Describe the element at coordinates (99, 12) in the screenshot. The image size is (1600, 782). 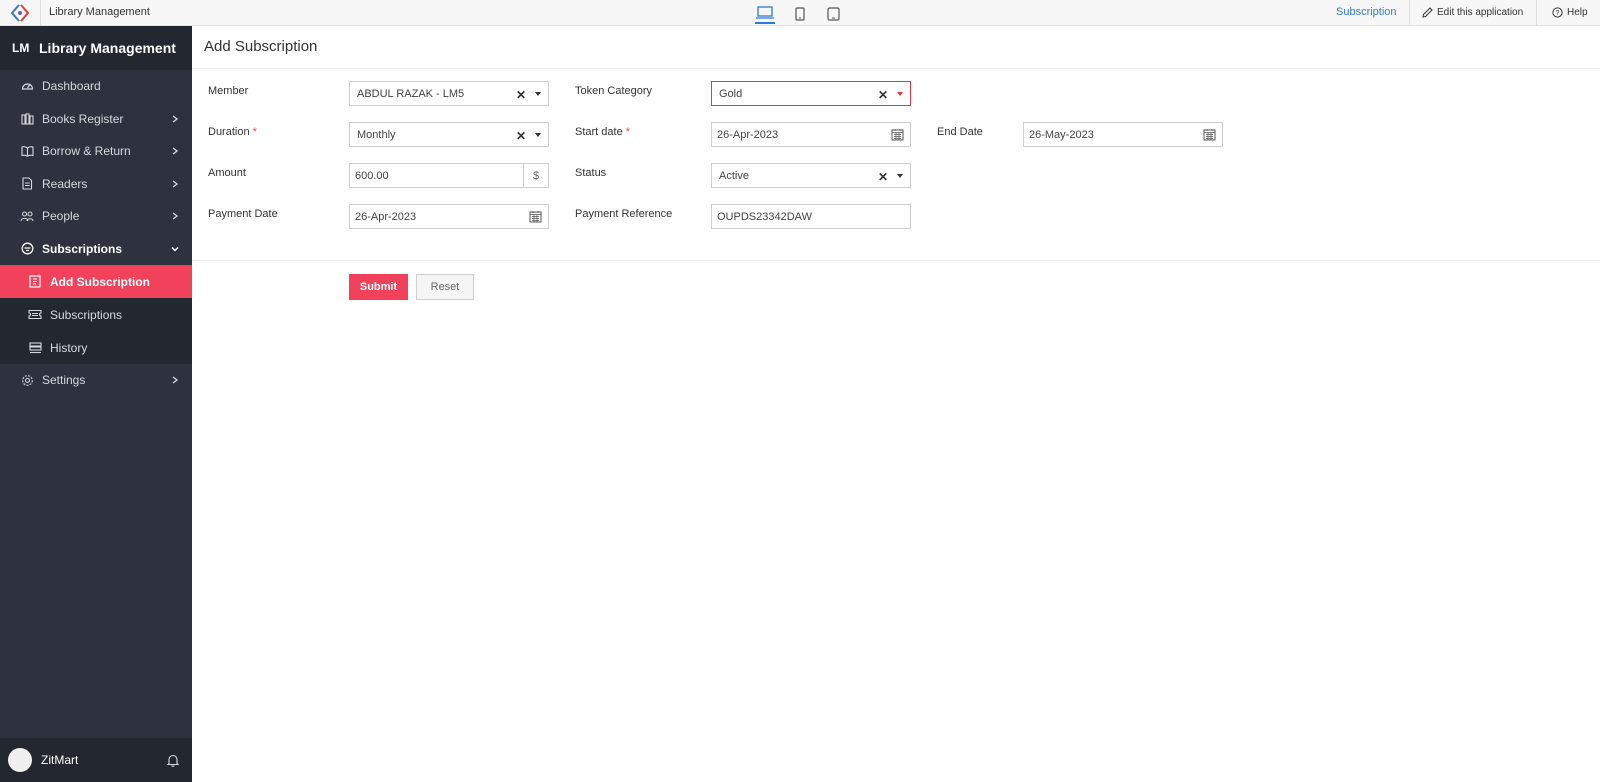
I see `app-name: Library Management` at that location.